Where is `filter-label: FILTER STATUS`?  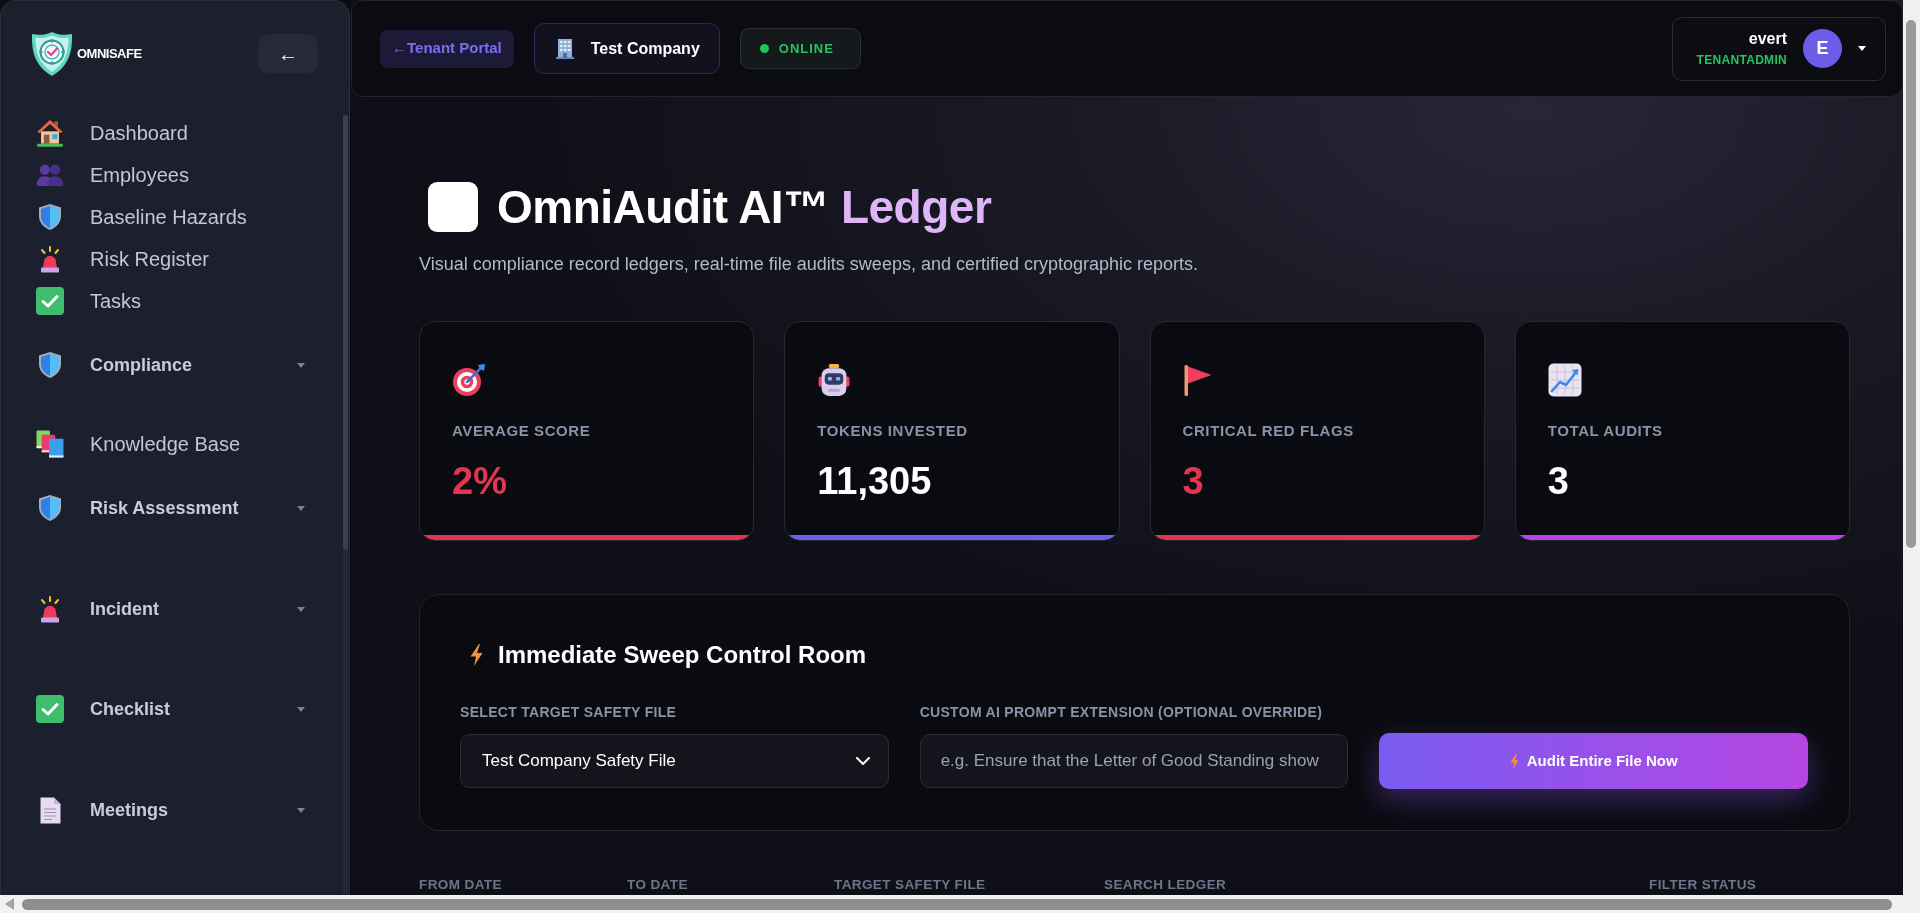 filter-label: FILTER STATUS is located at coordinates (1703, 885).